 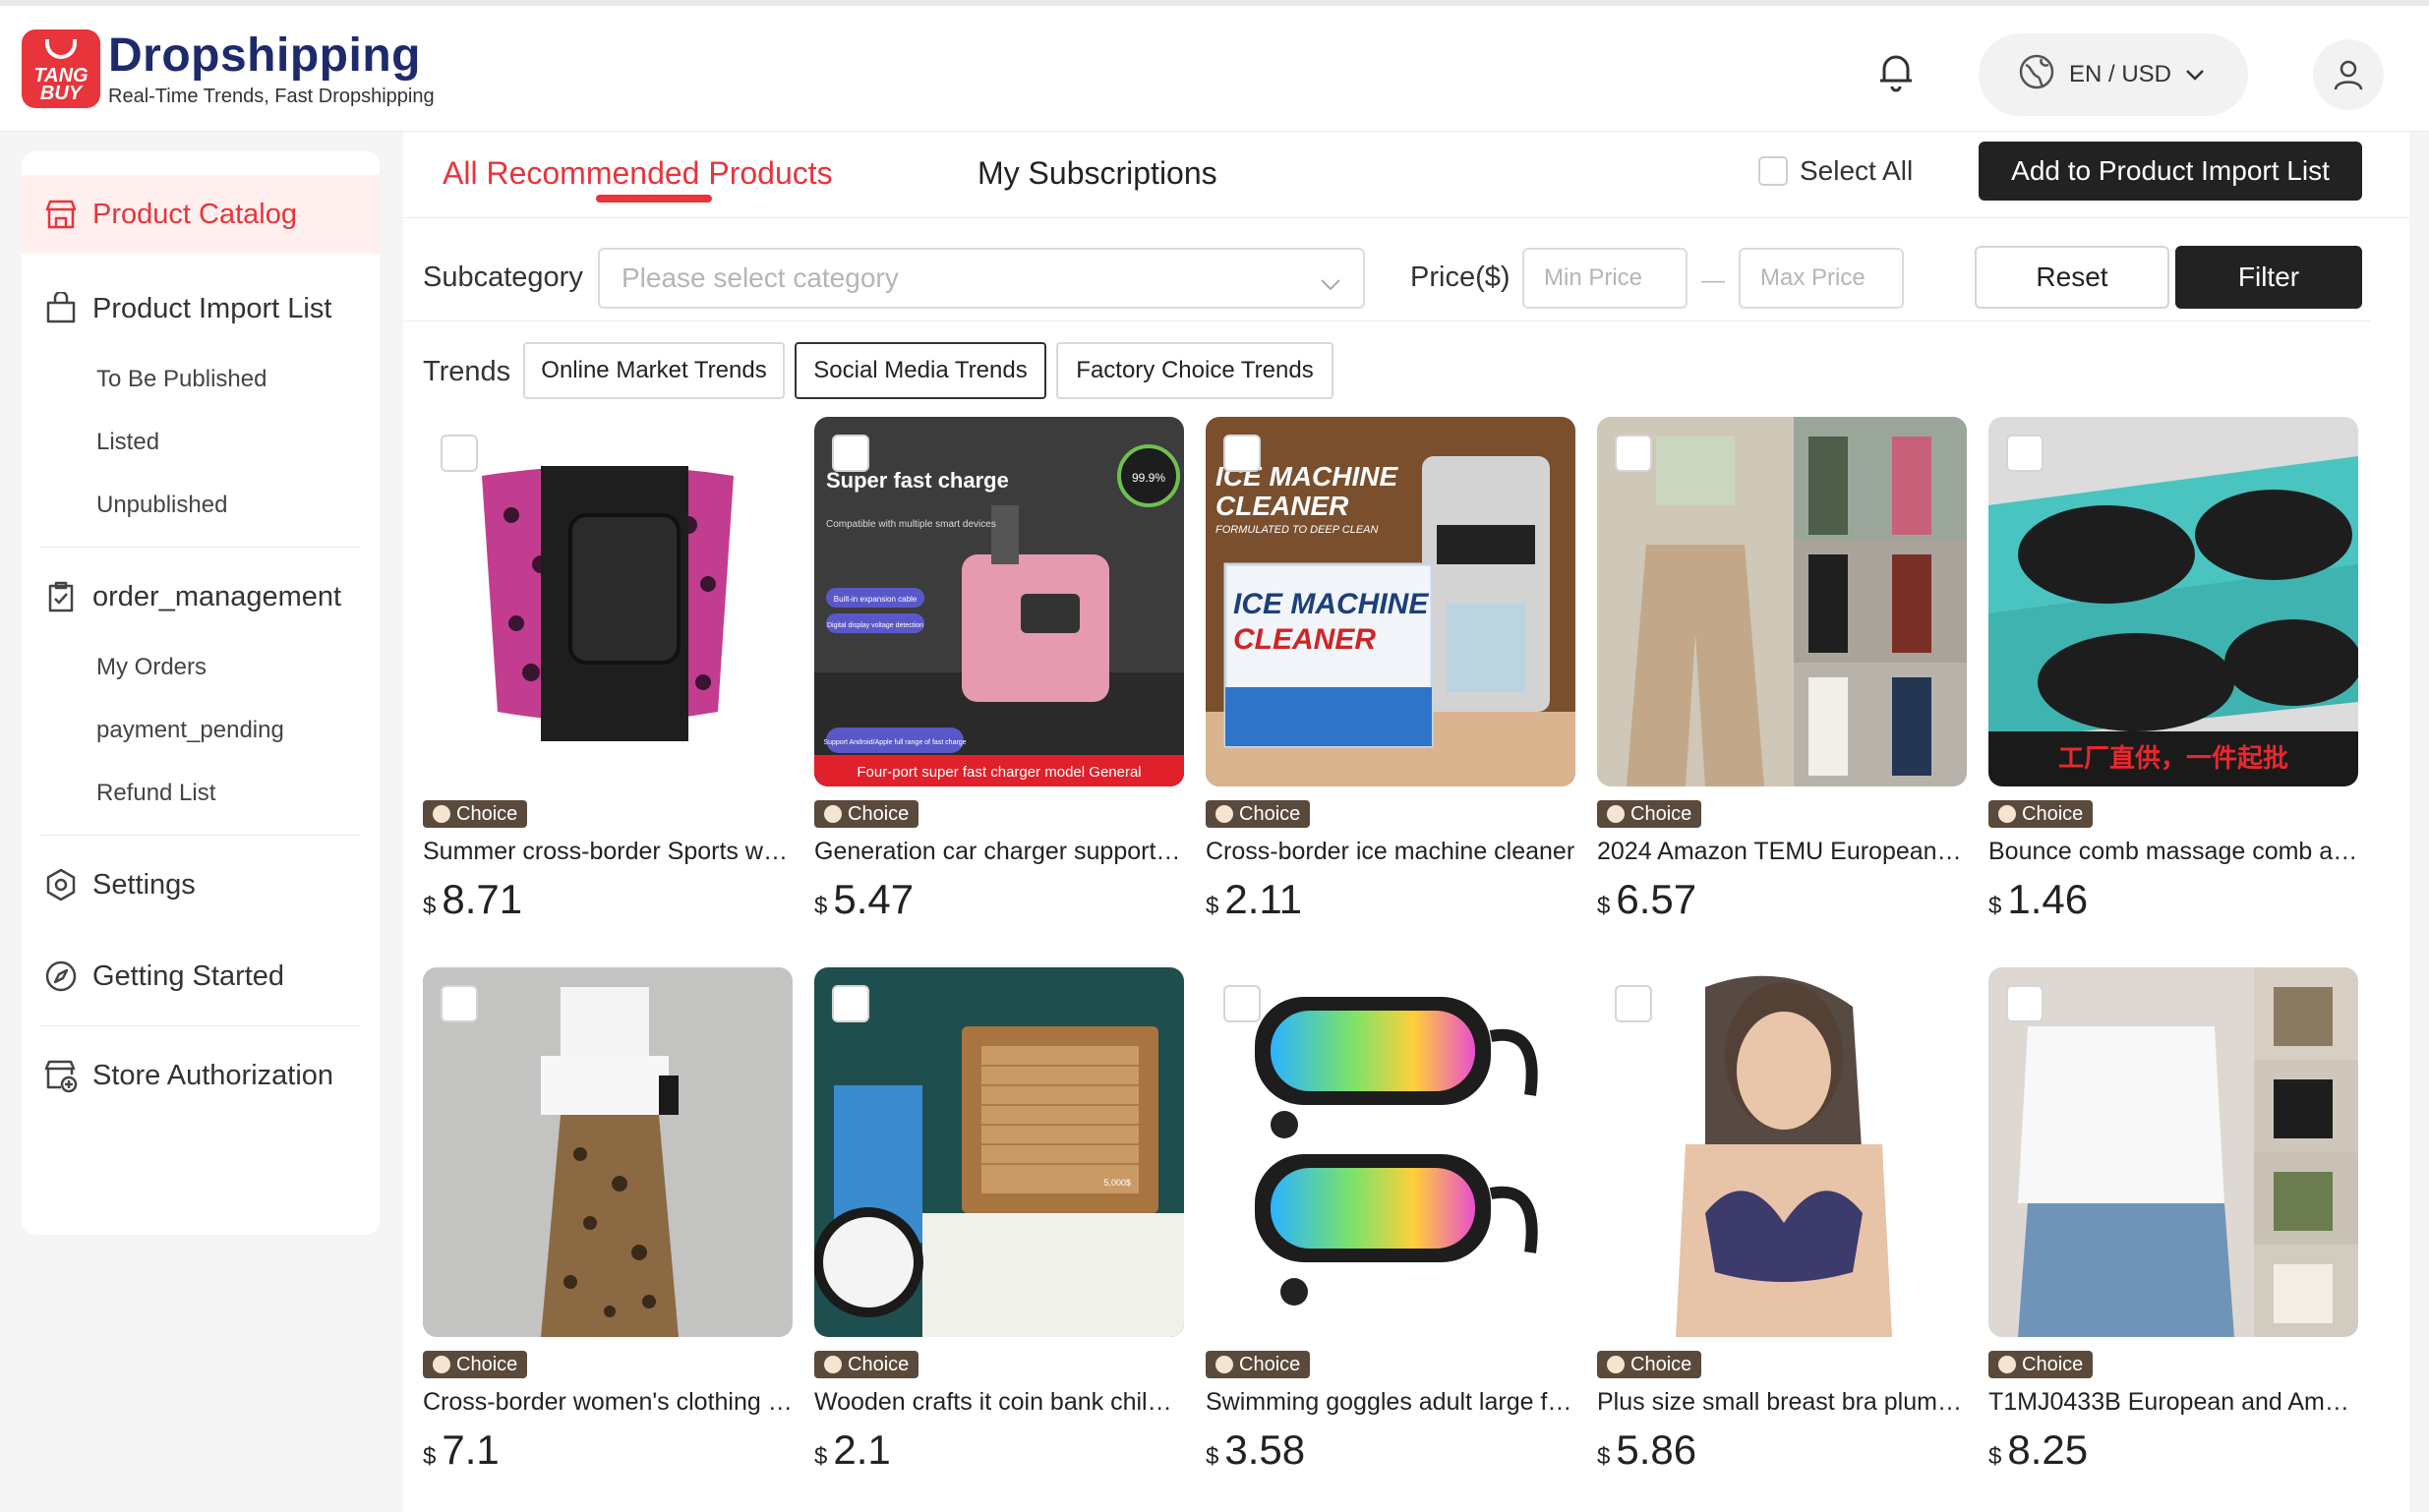 I want to click on product-title: Bounce comb massage comb air cushion, so click(x=2173, y=852).